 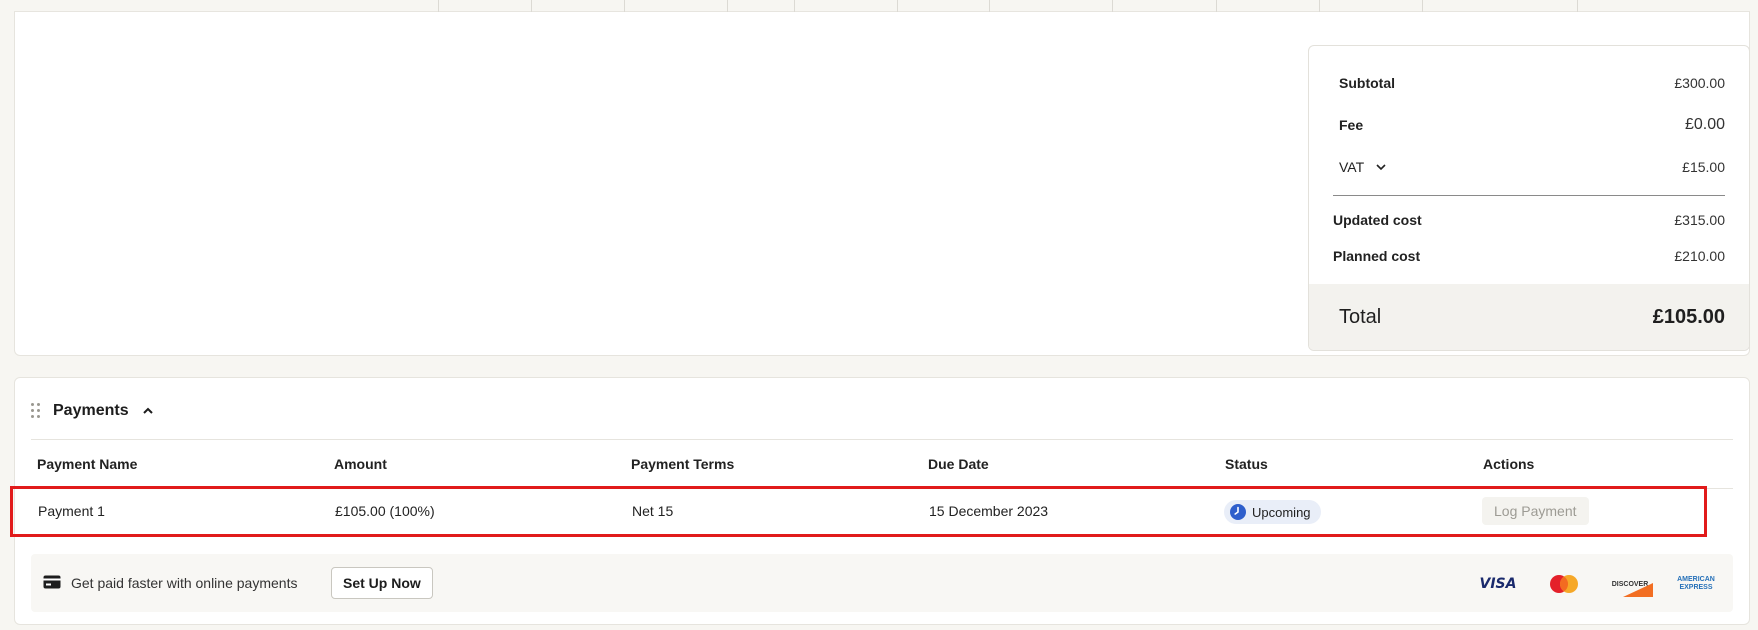 I want to click on card-brand-logos: VISA DISCOVER AMERICAN EXPRESS, so click(x=1597, y=584).